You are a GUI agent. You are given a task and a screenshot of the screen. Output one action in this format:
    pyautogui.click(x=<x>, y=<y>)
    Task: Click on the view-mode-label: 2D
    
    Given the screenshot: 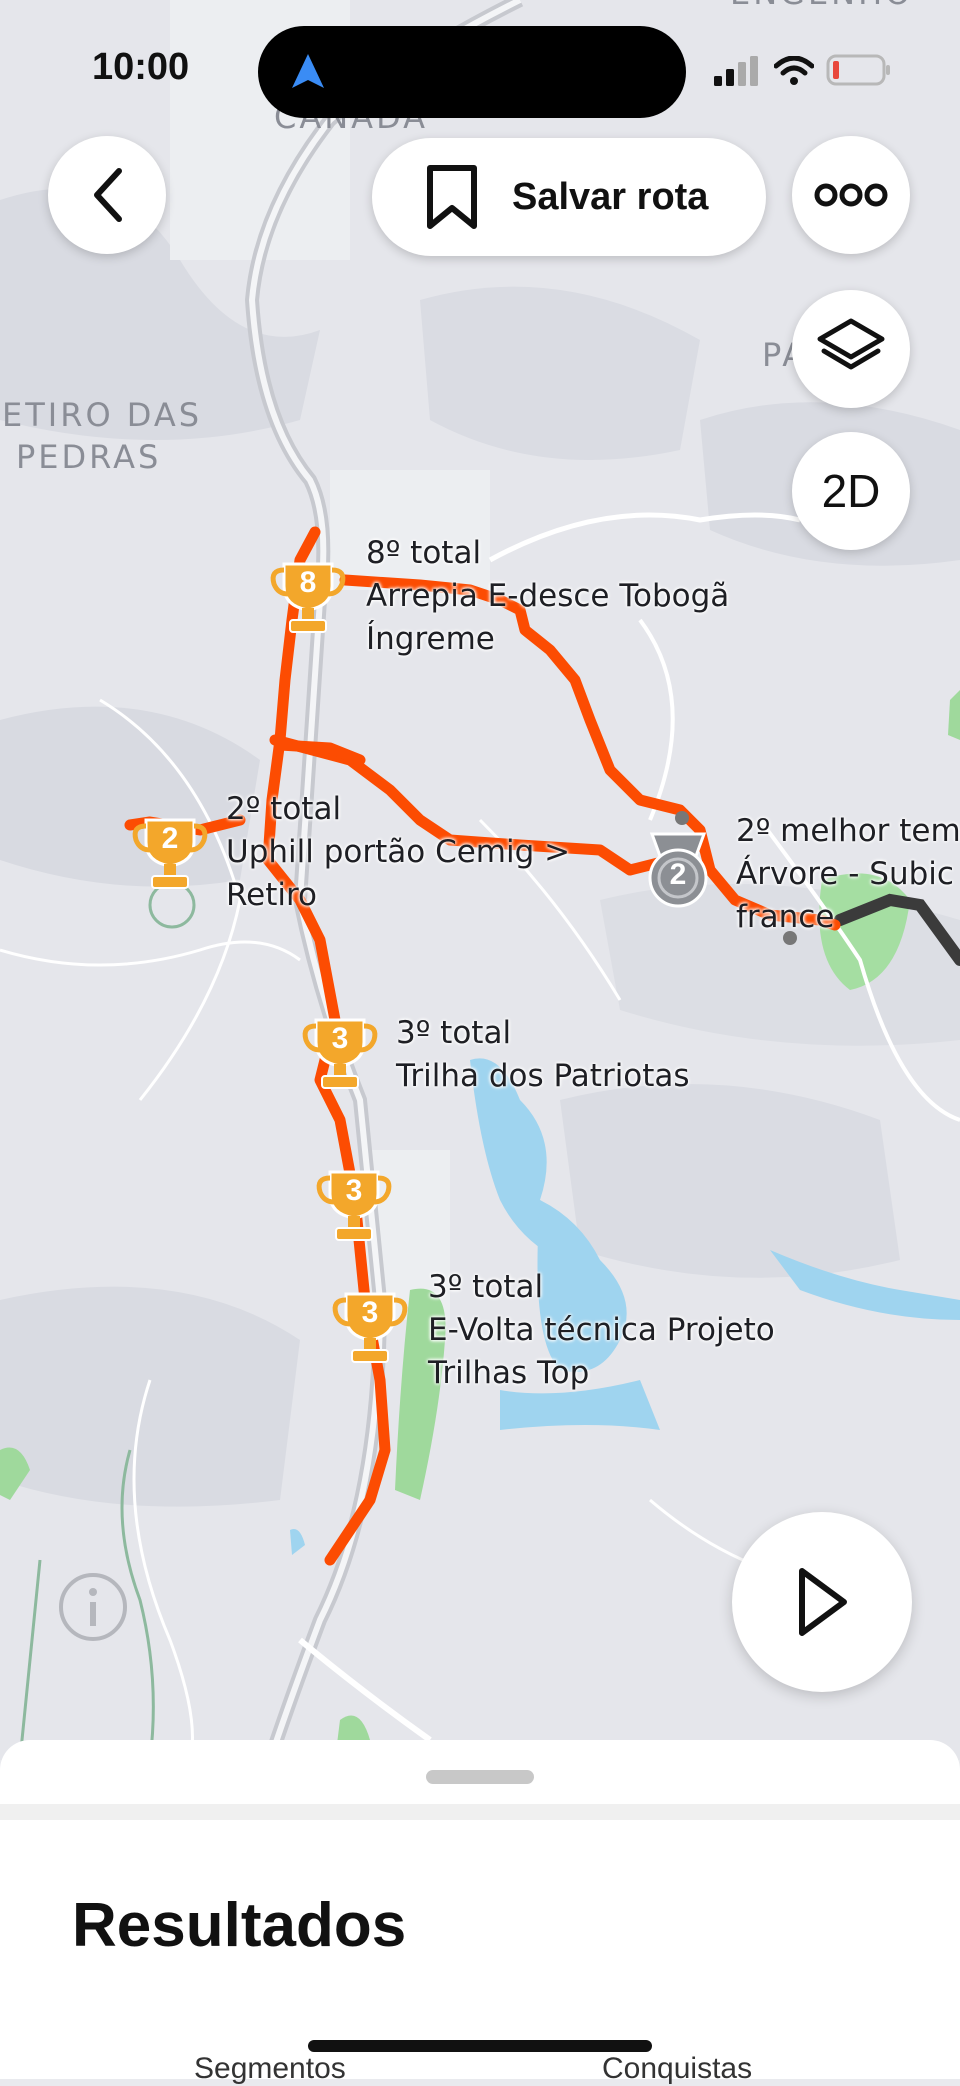 What is the action you would take?
    pyautogui.click(x=851, y=491)
    